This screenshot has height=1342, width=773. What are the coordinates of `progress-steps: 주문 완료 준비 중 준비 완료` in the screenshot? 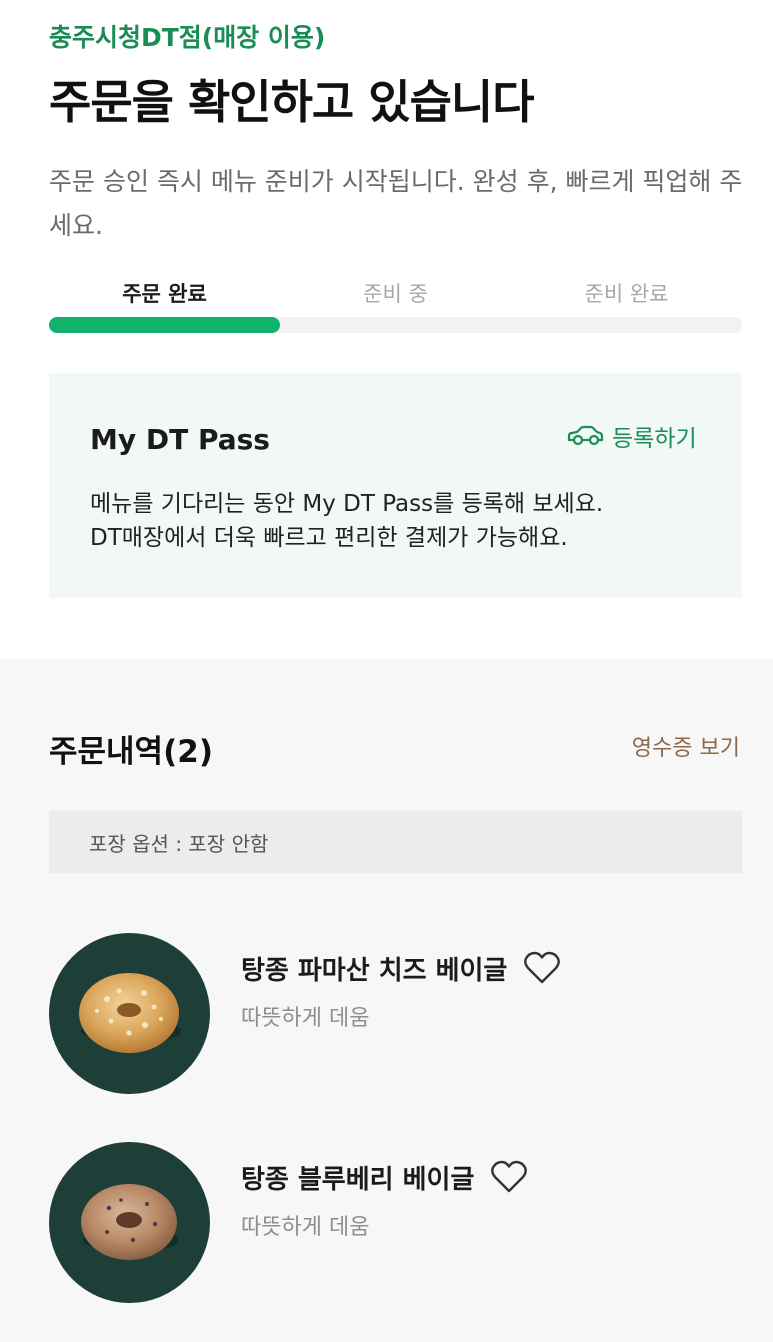 It's located at (395, 296).